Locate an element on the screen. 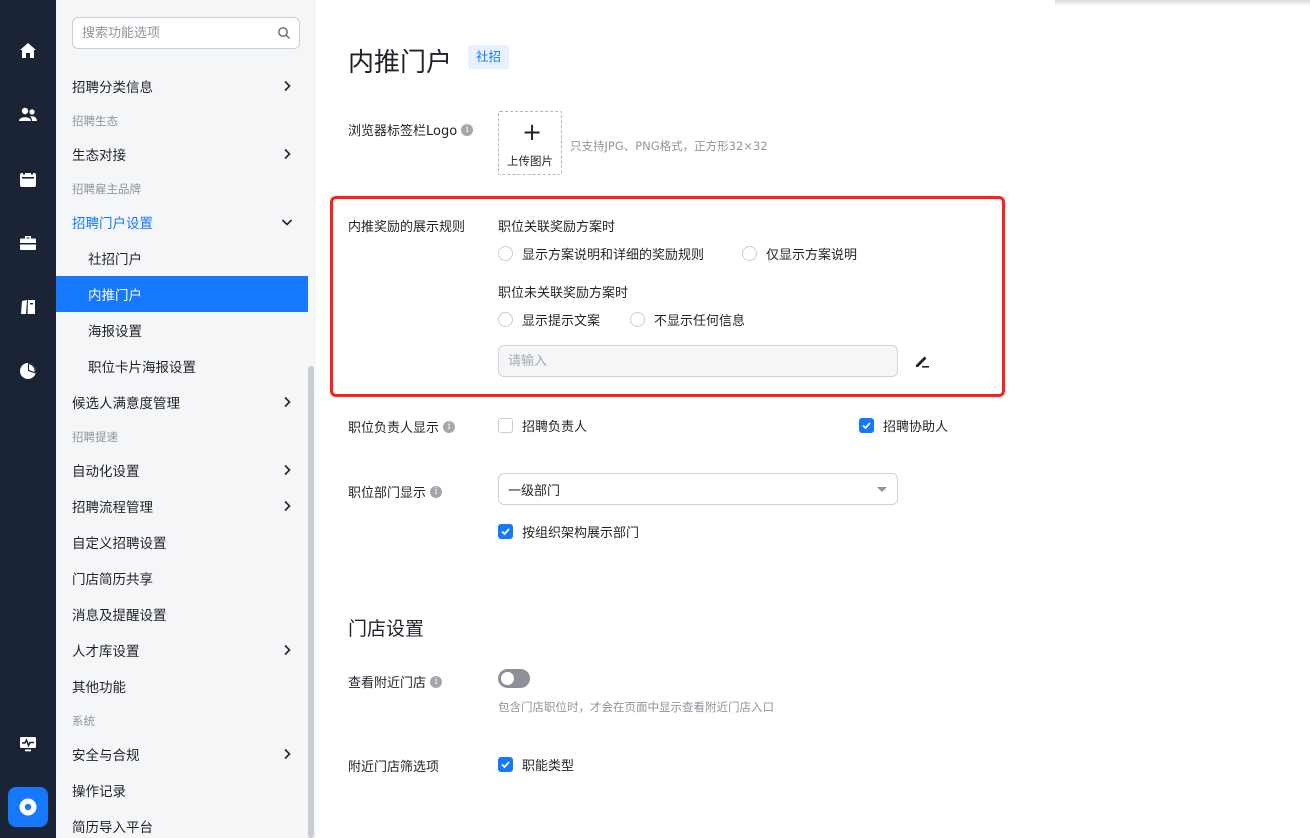  dept-display-label: 职位部门显示 i is located at coordinates (395, 491).